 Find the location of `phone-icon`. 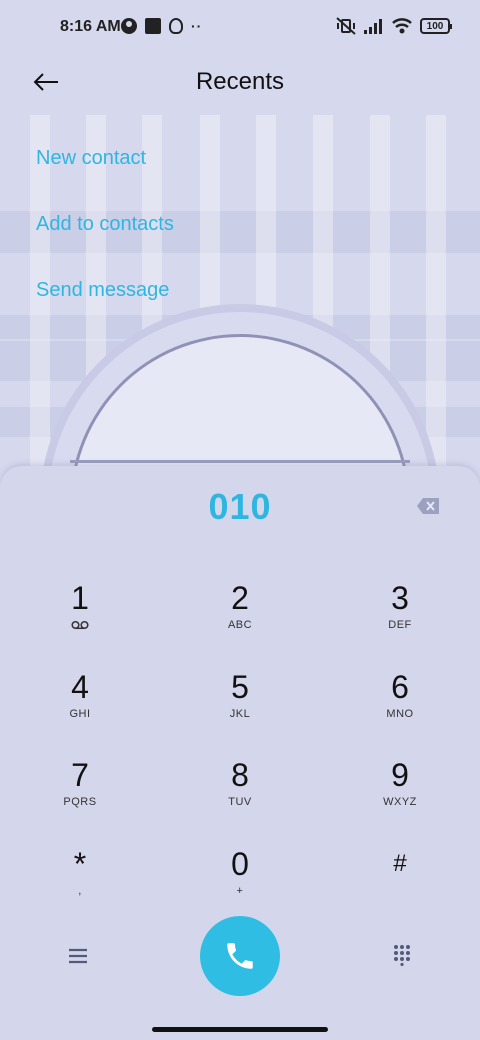

phone-icon is located at coordinates (240, 956).